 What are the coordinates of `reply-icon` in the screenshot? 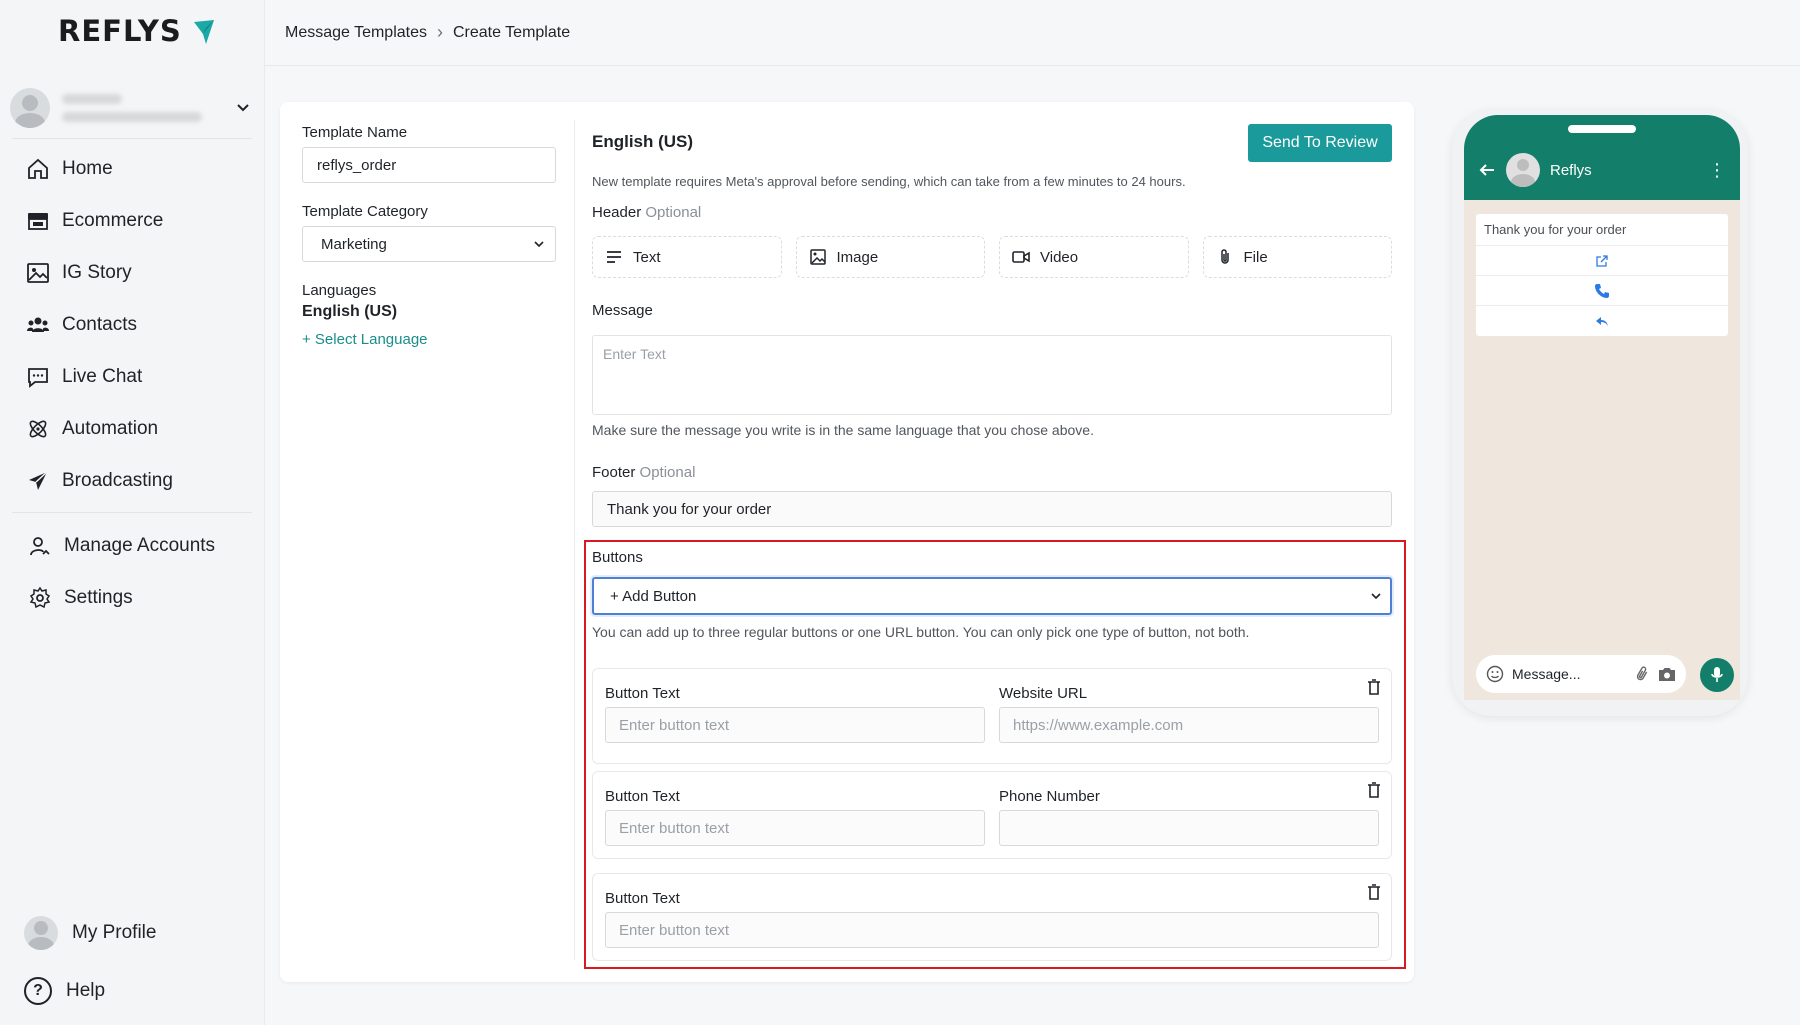 It's located at (1602, 321).